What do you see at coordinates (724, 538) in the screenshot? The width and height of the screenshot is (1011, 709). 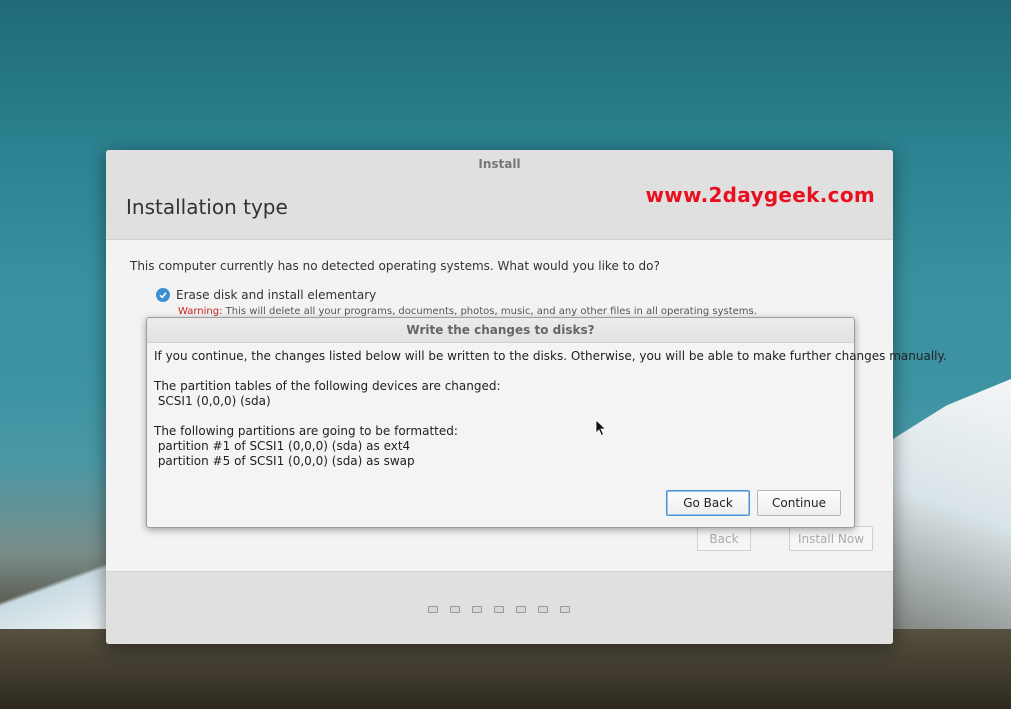 I see `back-button: Back` at bounding box center [724, 538].